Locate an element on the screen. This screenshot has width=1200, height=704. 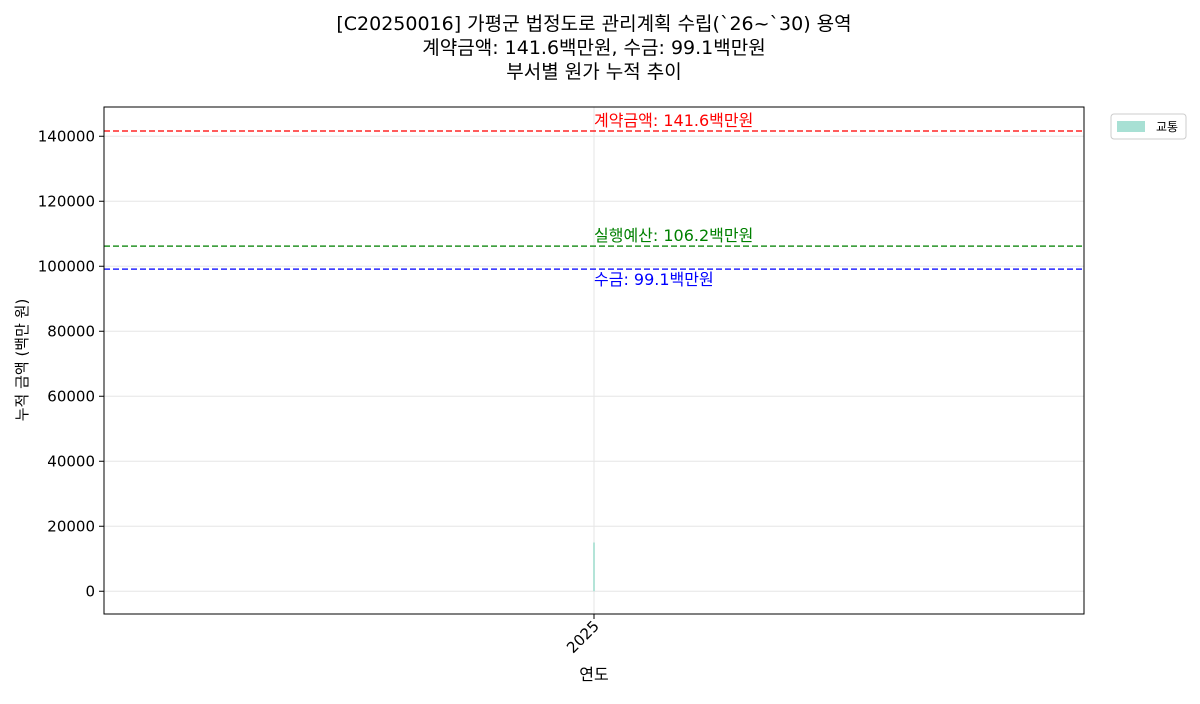
y-tick-label: 40000 is located at coordinates (71, 461).